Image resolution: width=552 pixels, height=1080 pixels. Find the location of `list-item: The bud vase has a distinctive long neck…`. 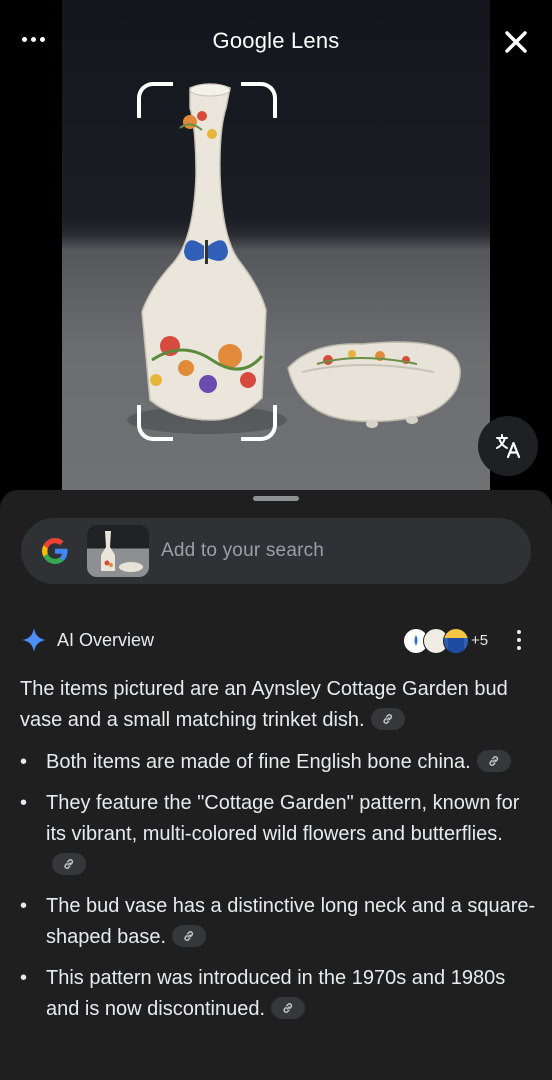

list-item: The bud vase has a distinctive long neck… is located at coordinates (278, 922).